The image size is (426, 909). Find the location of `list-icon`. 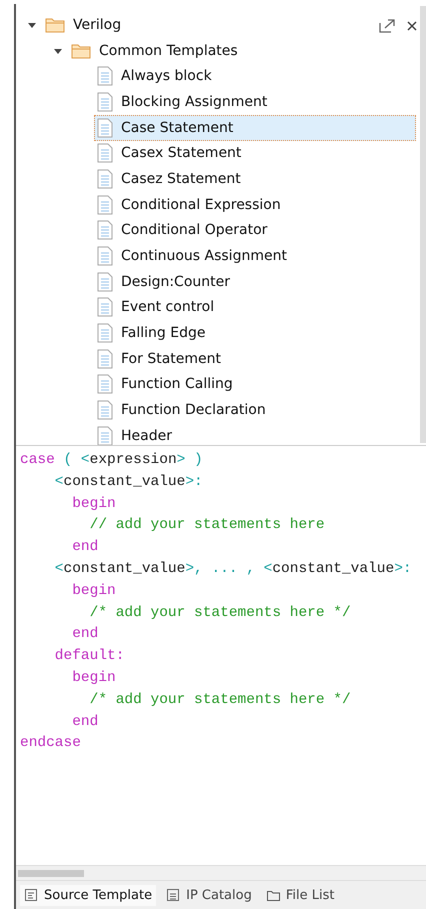

list-icon is located at coordinates (173, 895).